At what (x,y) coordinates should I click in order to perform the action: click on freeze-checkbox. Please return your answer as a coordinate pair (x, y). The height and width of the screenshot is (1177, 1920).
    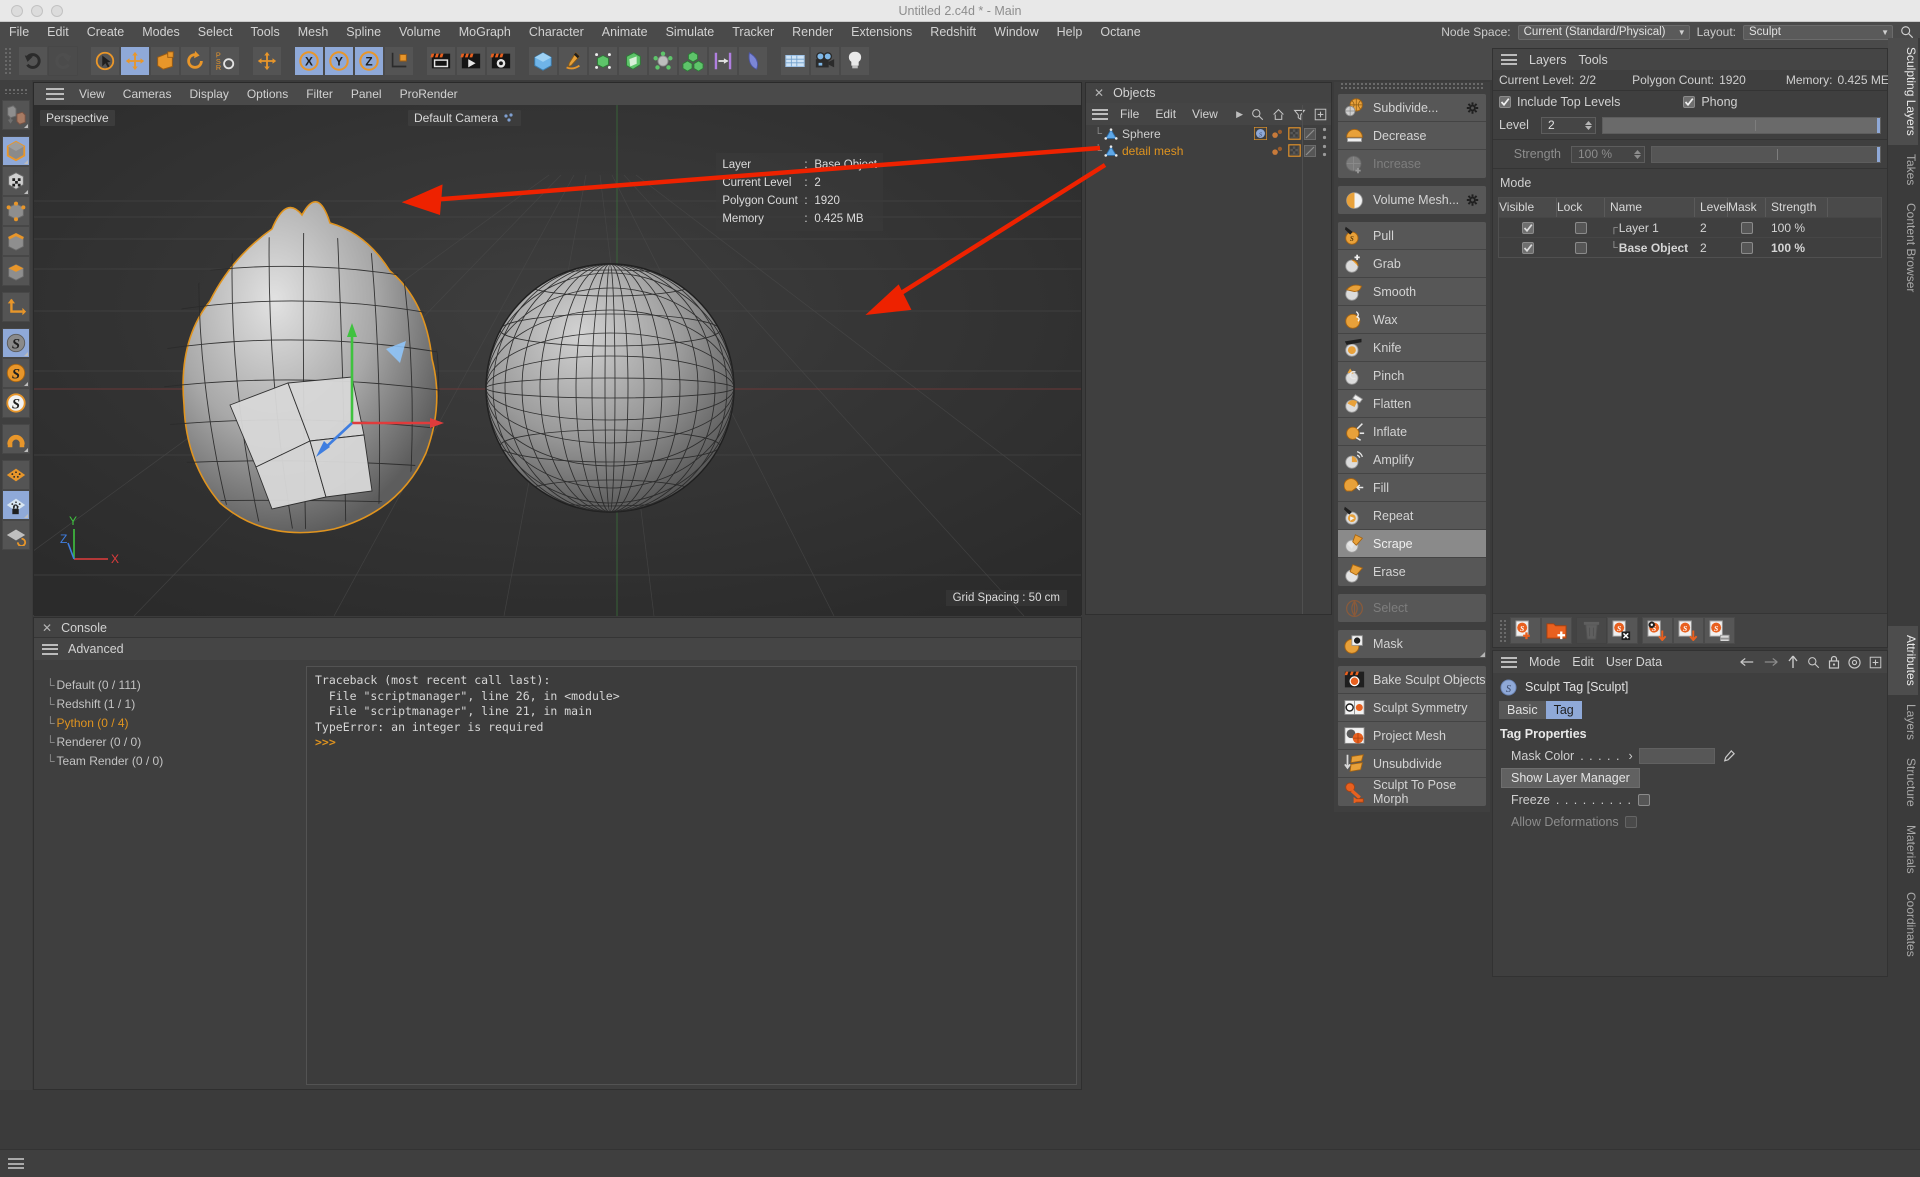
    Looking at the image, I should click on (1643, 800).